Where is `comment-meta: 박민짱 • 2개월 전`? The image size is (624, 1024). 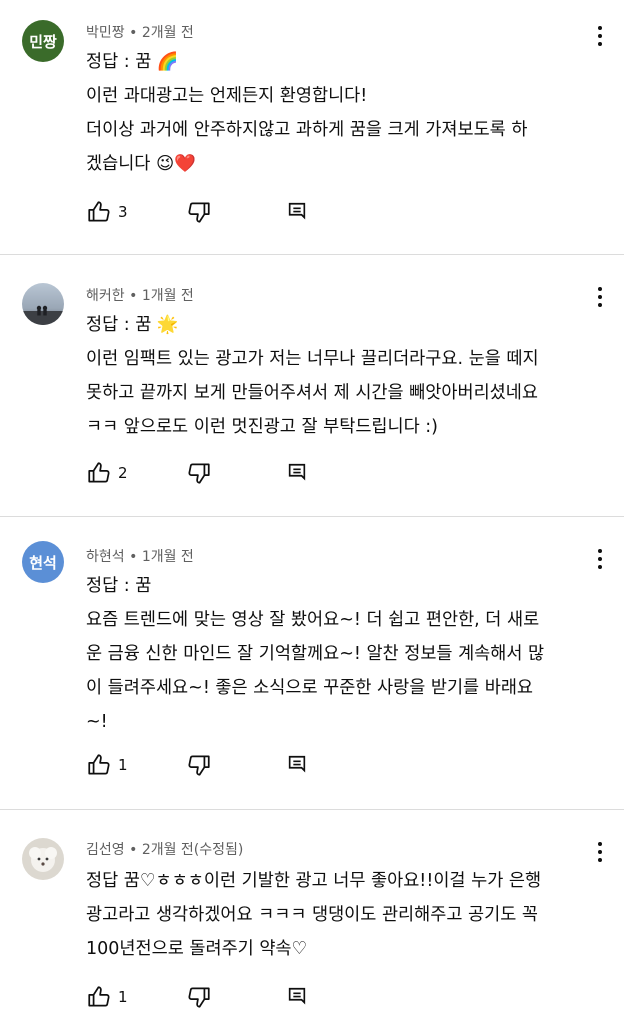 comment-meta: 박민짱 • 2개월 전 is located at coordinates (140, 32).